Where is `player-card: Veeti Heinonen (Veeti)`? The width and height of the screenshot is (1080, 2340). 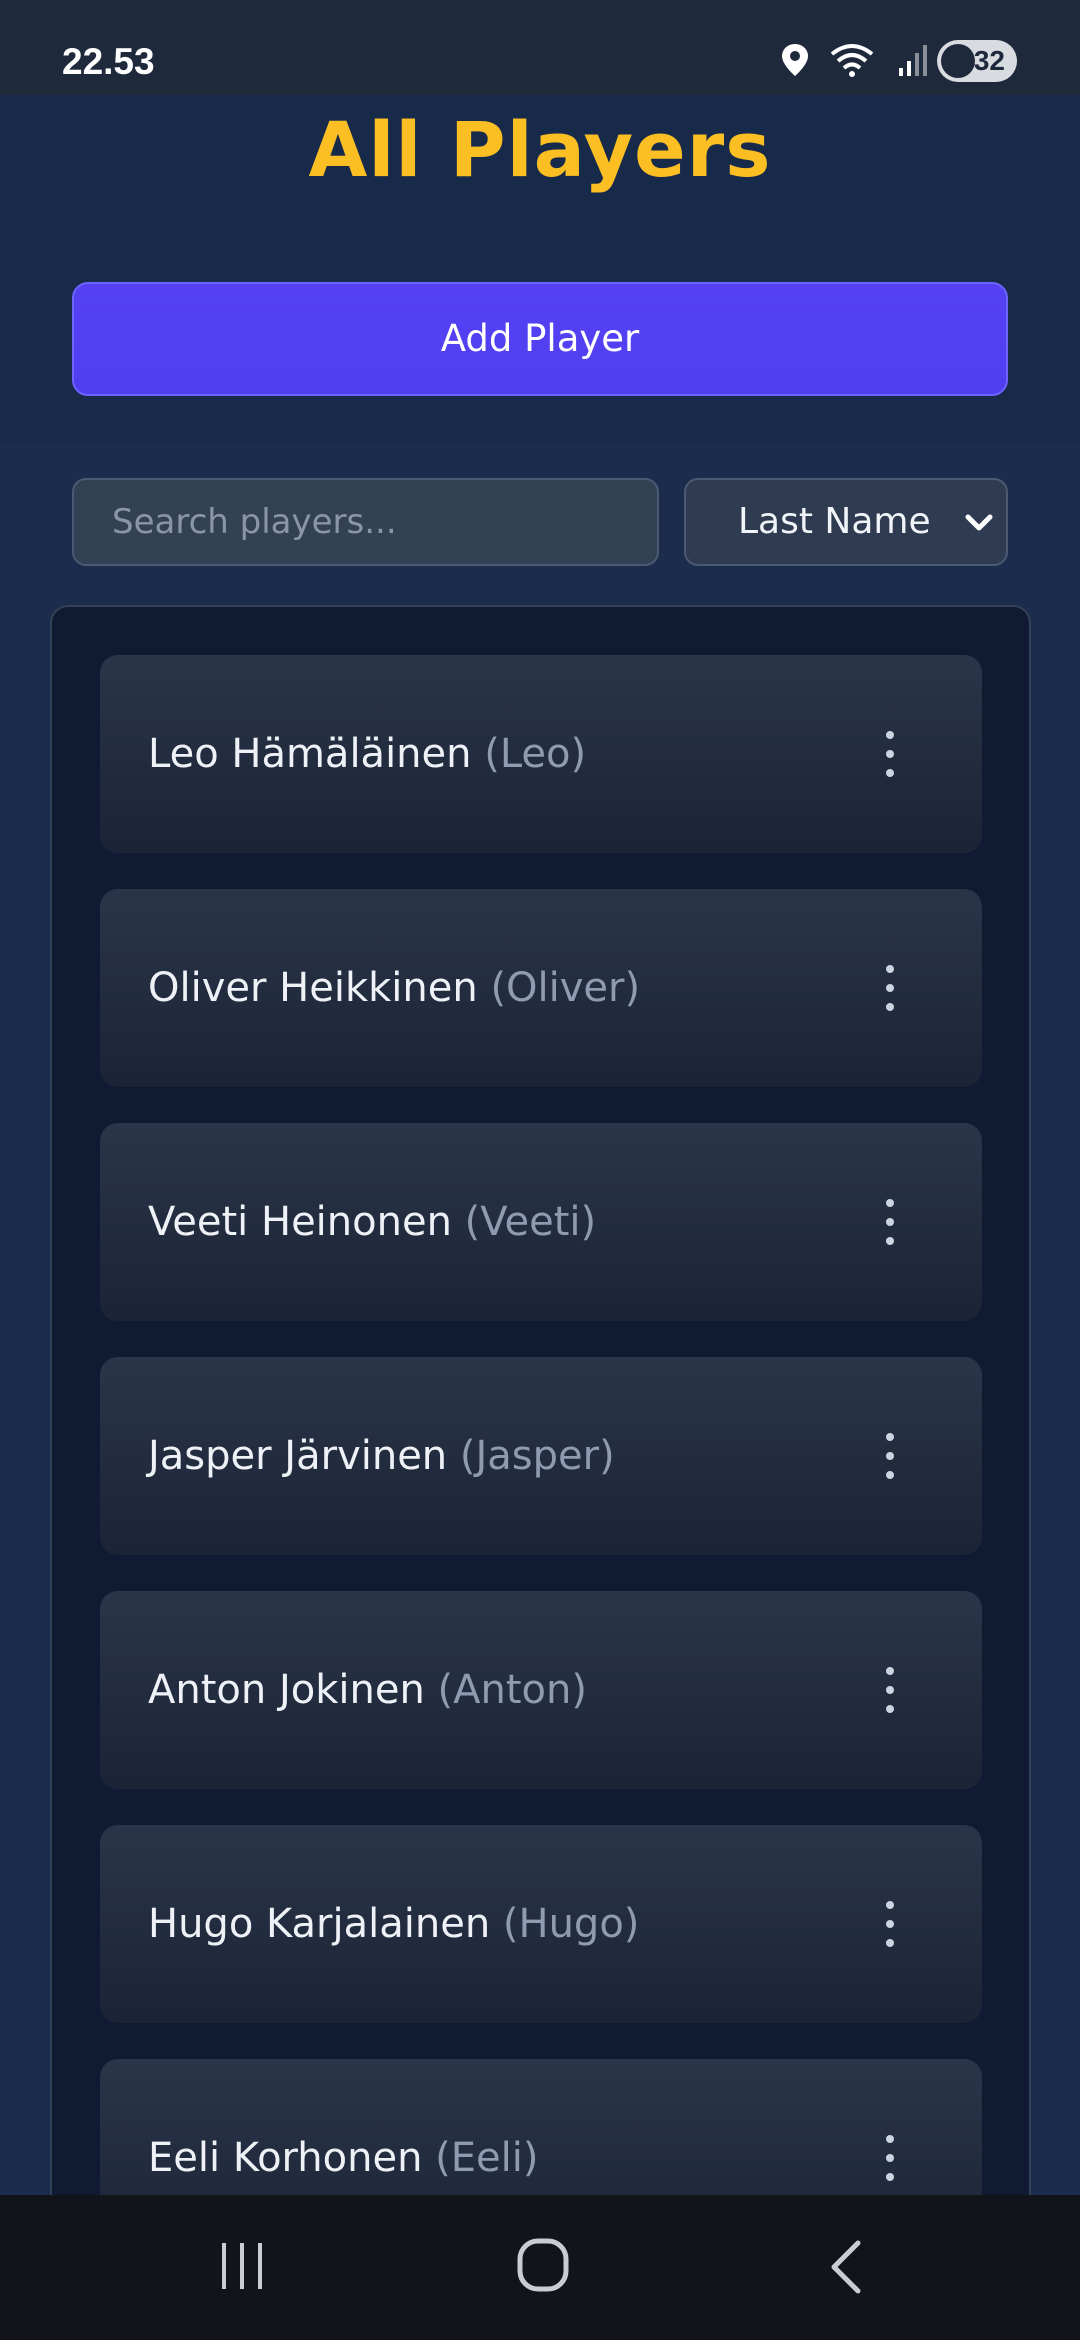
player-card: Veeti Heinonen (Veeti) is located at coordinates (541, 1222).